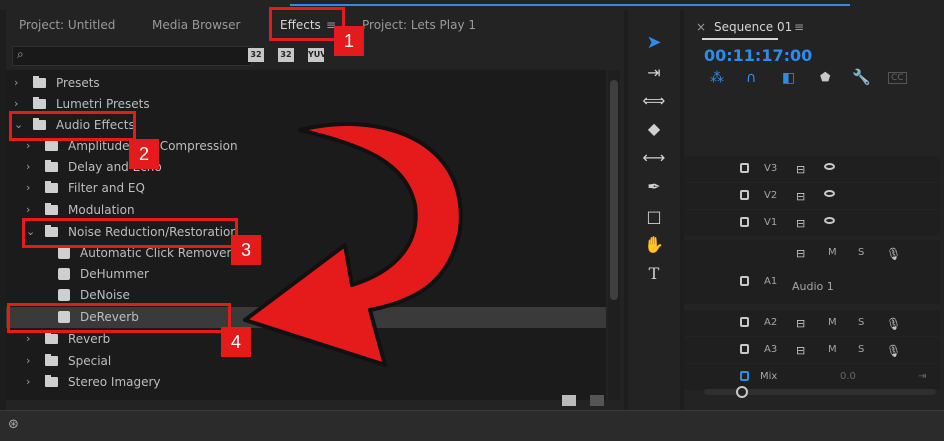  I want to click on tree-item-label: Filter and EQ, so click(106, 188).